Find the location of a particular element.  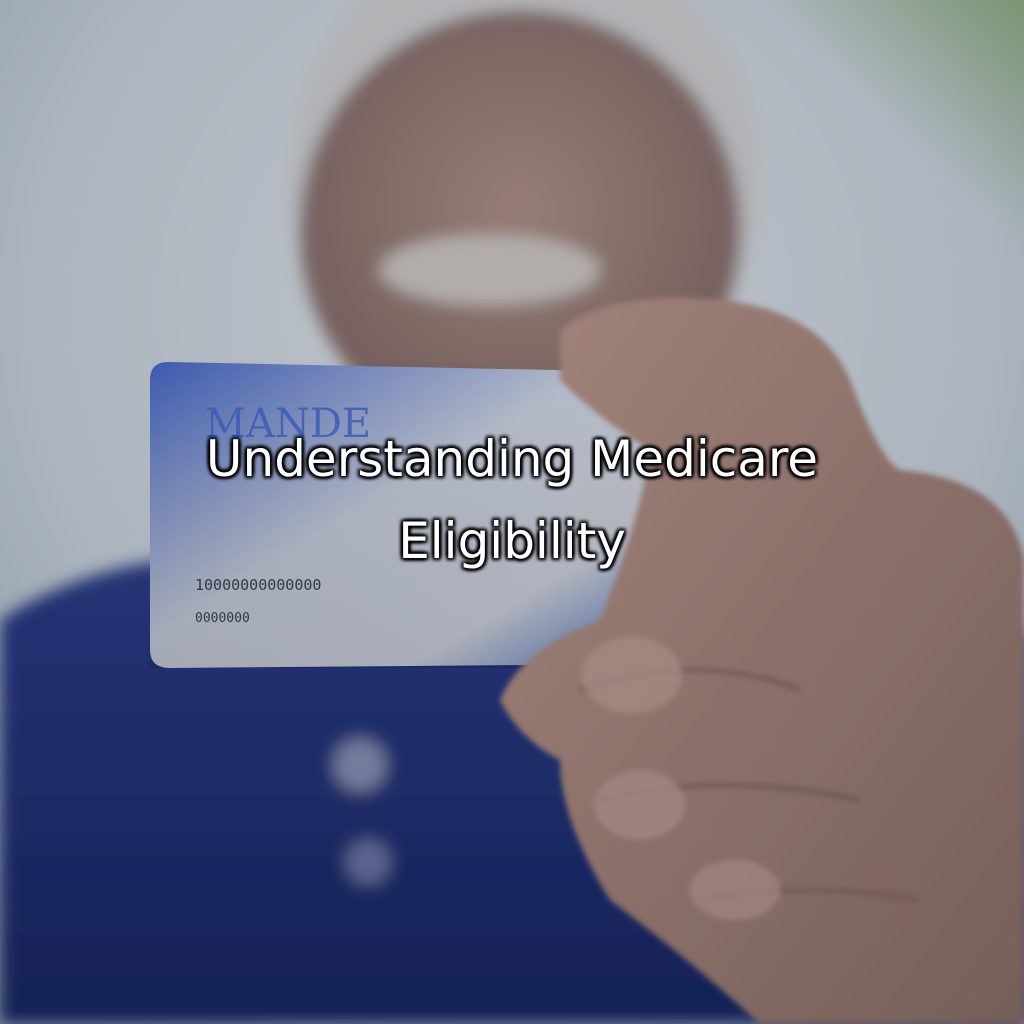

card-line-2: 0000000 is located at coordinates (222, 618).